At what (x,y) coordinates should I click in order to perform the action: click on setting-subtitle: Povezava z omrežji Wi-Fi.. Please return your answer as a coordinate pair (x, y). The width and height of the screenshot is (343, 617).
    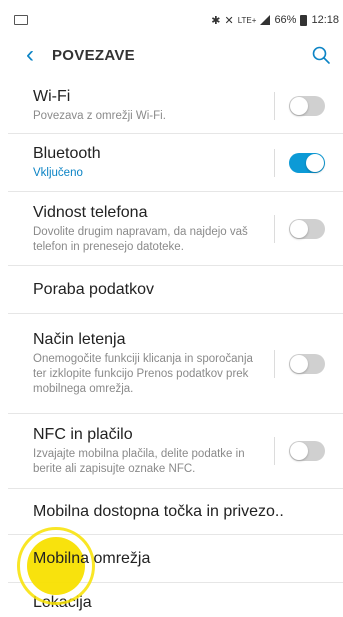
    Looking at the image, I should click on (99, 116).